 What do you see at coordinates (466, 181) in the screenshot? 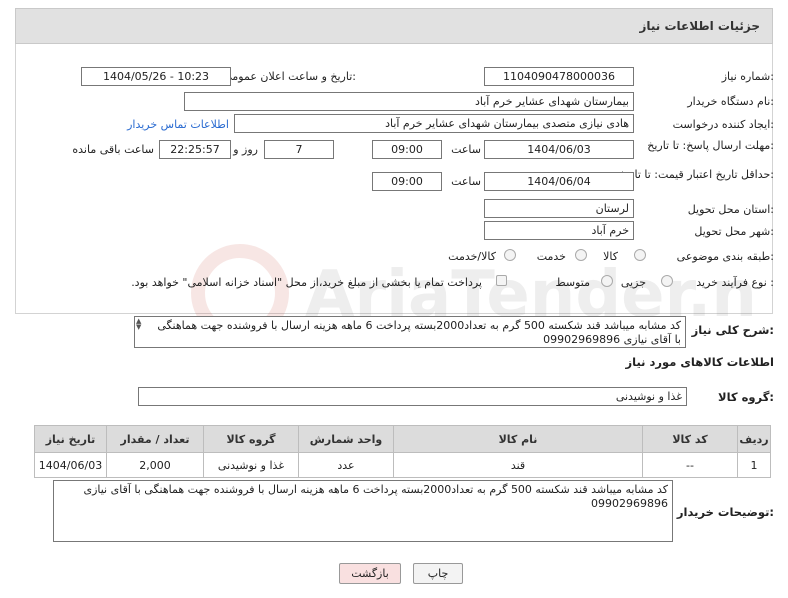
I see `validity-time-label: ساعت` at bounding box center [466, 181].